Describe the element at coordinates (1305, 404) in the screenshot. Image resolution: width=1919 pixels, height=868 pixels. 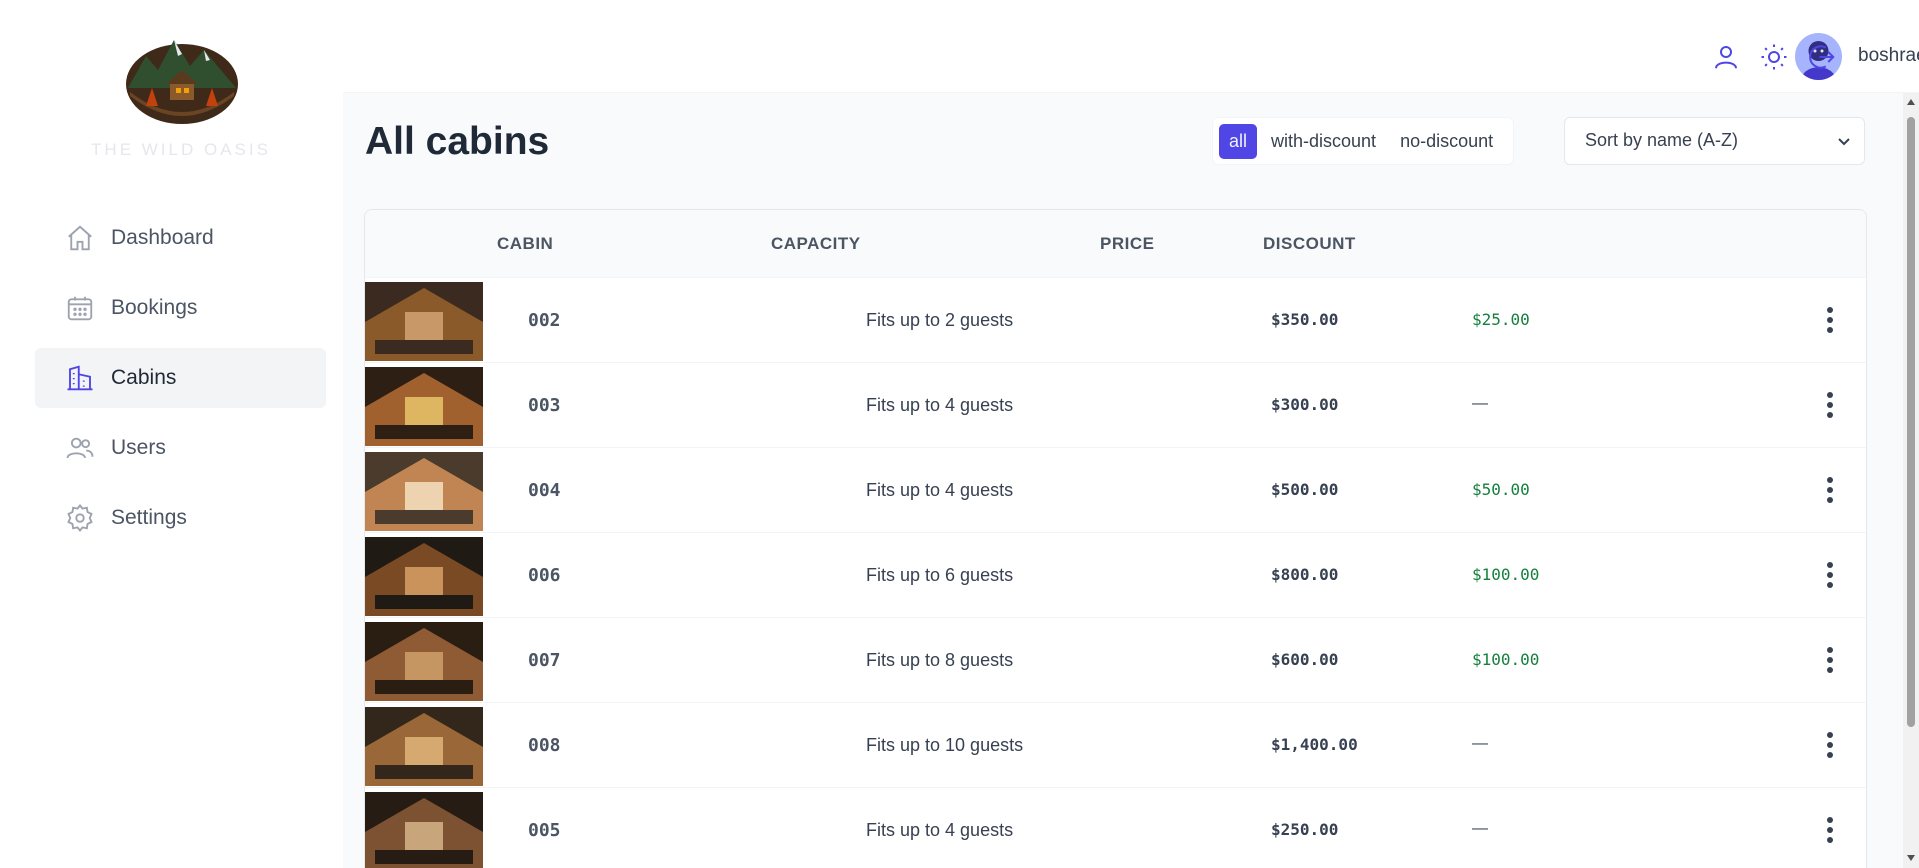
I see `cabin-price: $300.00` at that location.